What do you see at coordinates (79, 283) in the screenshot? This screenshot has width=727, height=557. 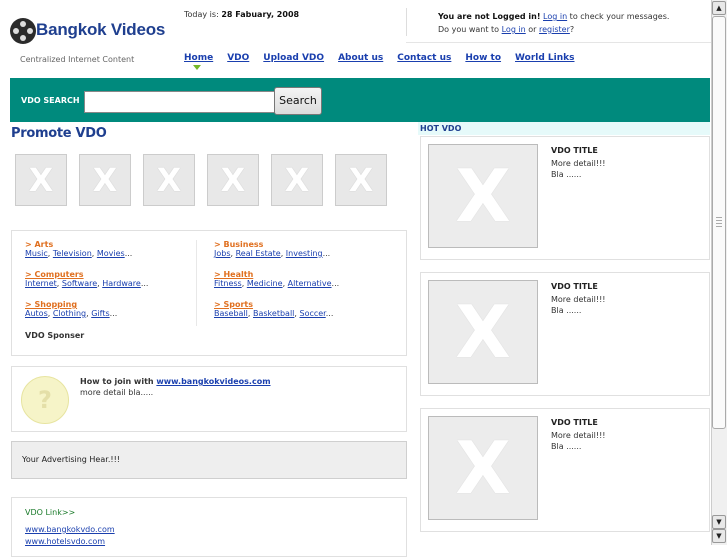 I see `category-link: Software` at bounding box center [79, 283].